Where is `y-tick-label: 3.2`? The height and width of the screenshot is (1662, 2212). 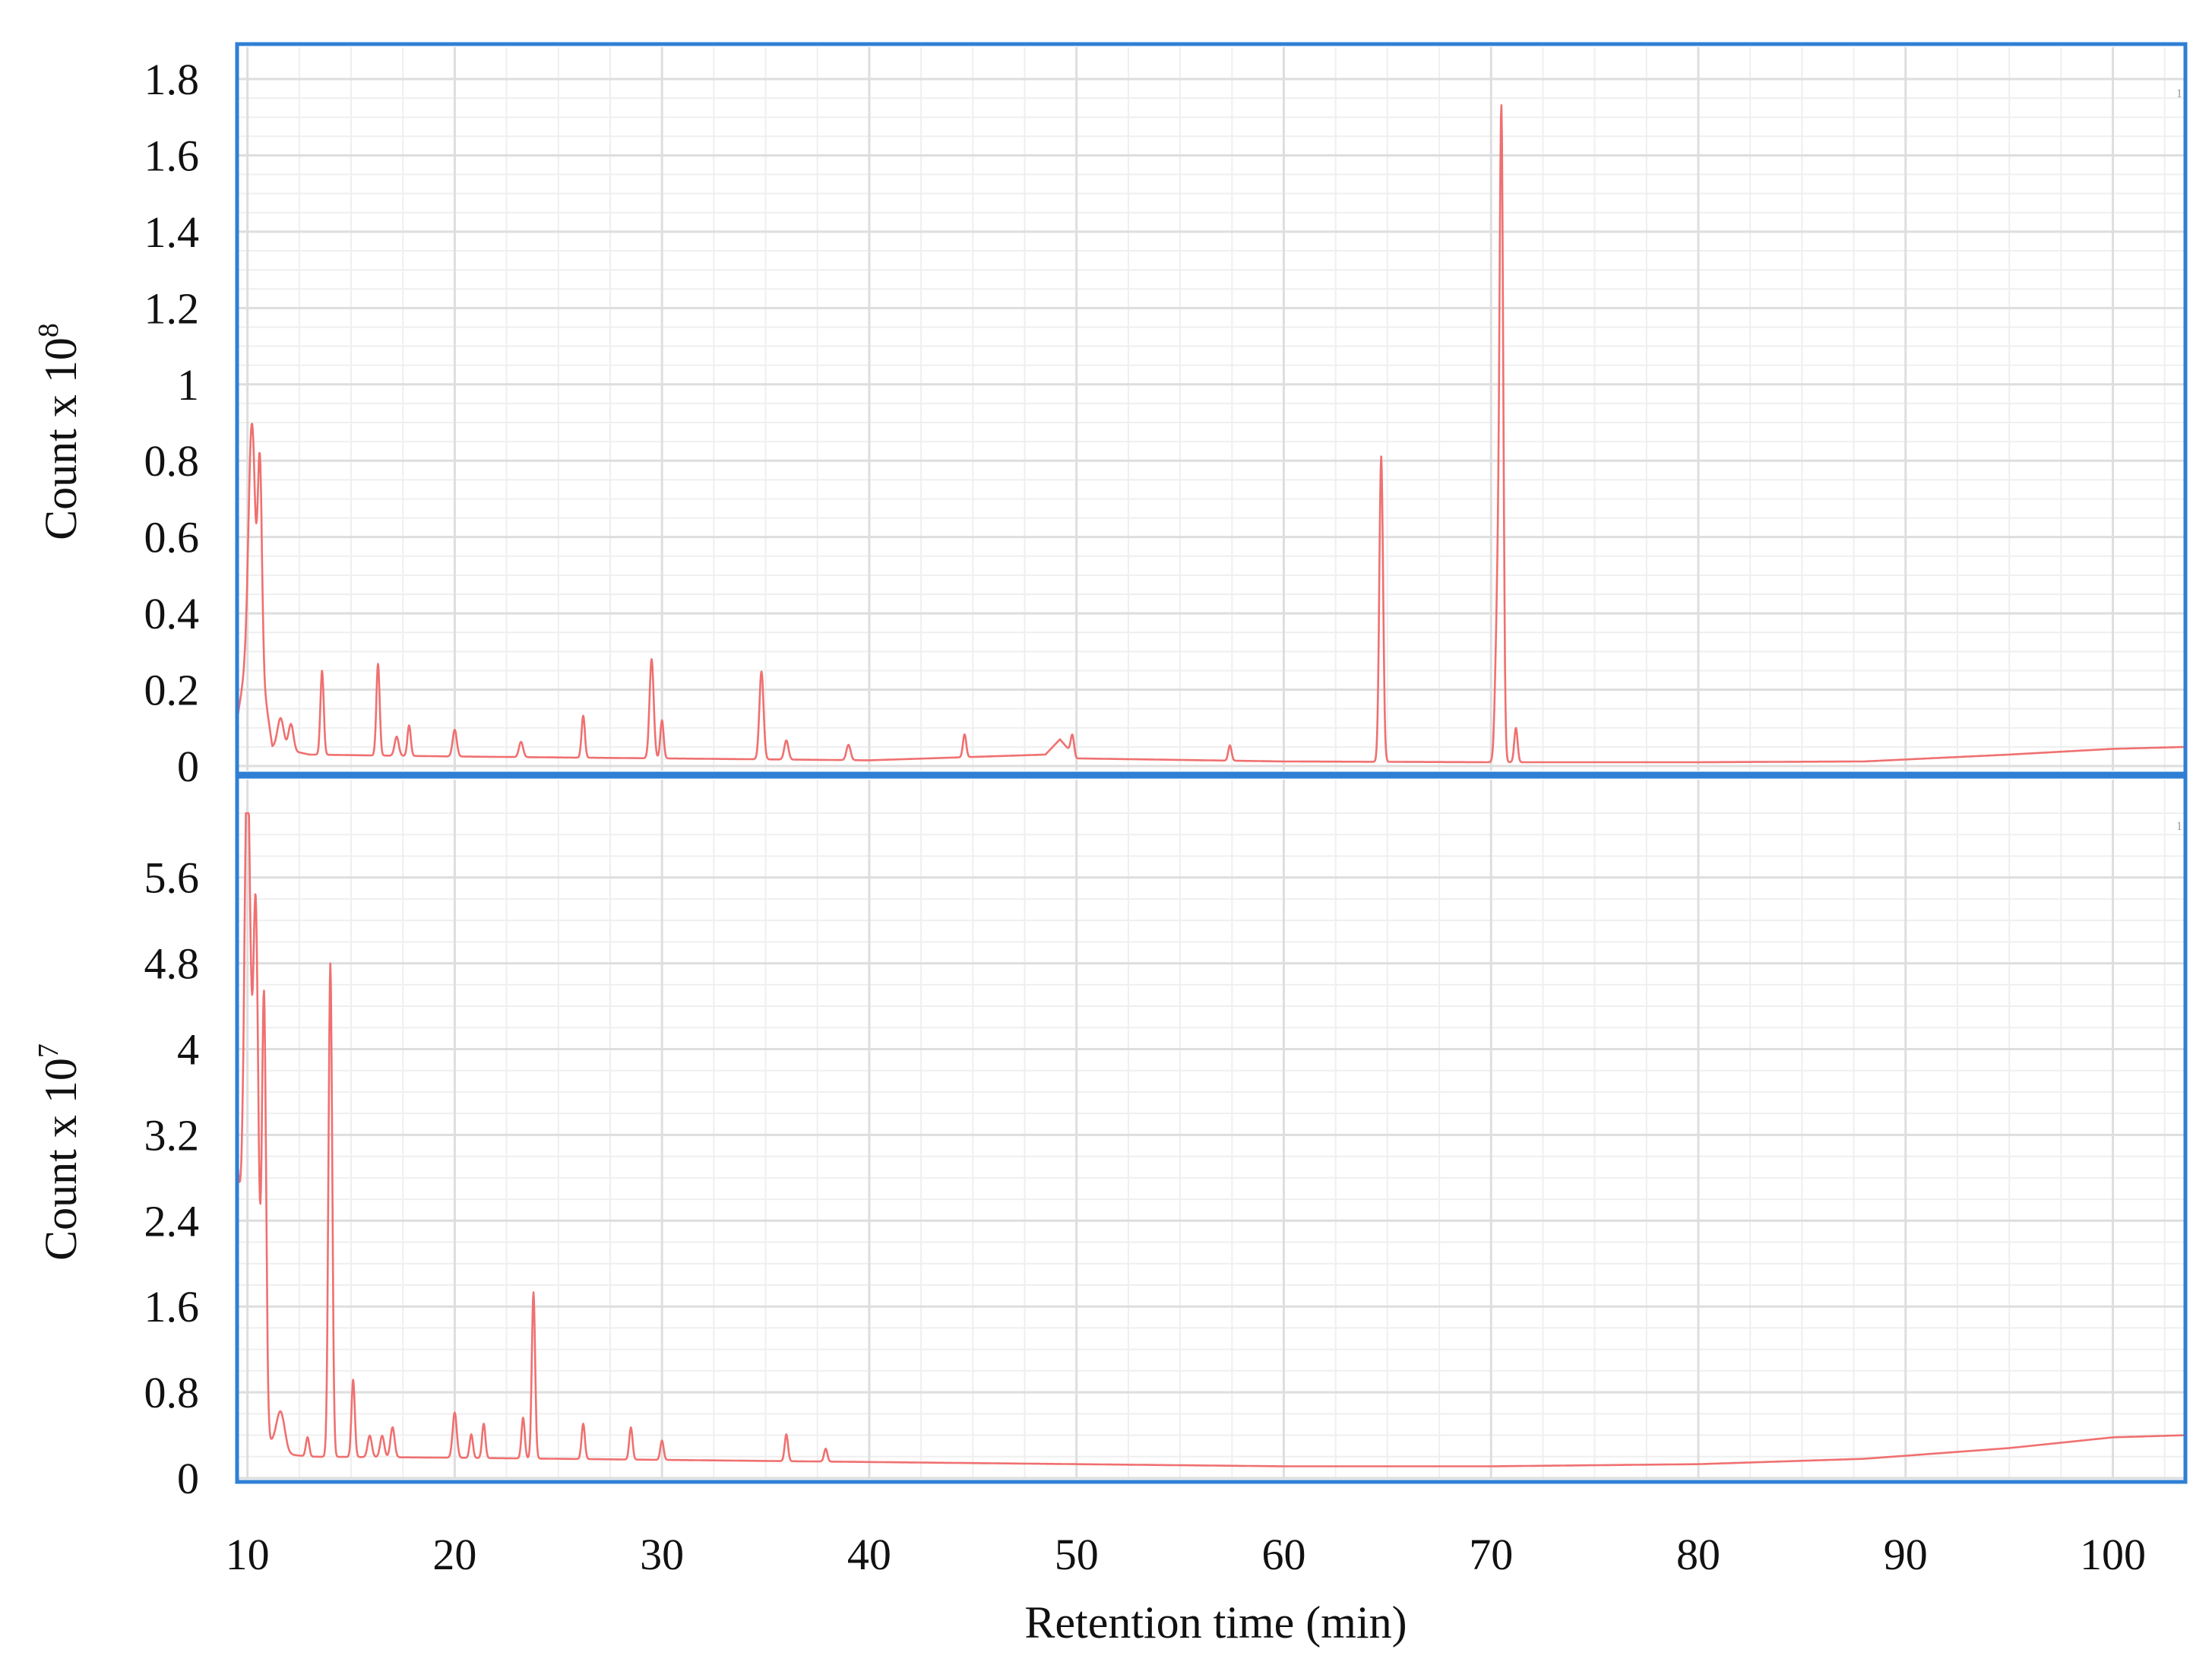 y-tick-label: 3.2 is located at coordinates (172, 1135).